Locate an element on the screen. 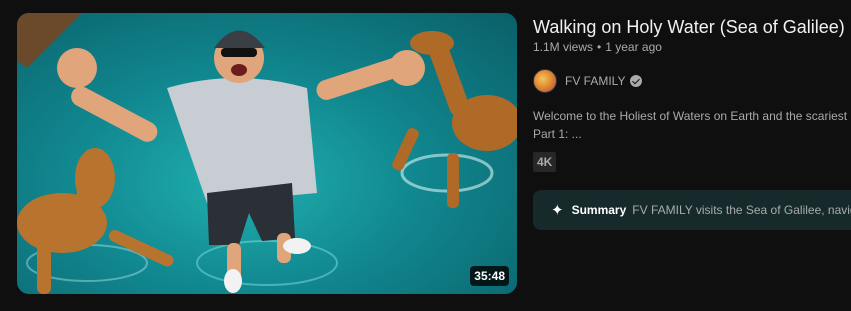 This screenshot has width=851, height=311. quality-badge: 4K is located at coordinates (545, 162).